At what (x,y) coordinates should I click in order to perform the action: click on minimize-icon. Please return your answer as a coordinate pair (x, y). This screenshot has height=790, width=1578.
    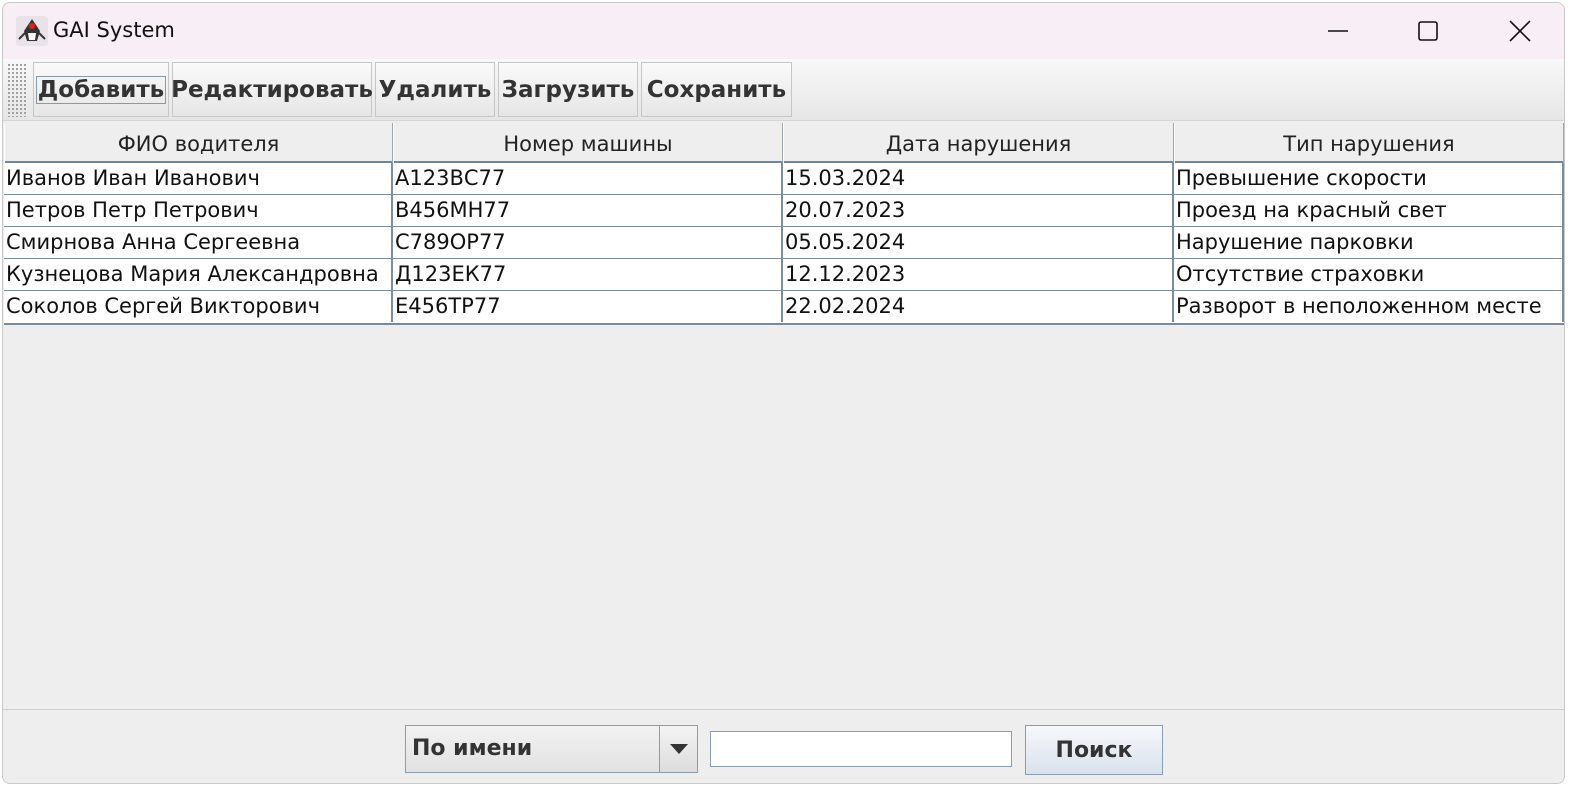
    Looking at the image, I should click on (1338, 31).